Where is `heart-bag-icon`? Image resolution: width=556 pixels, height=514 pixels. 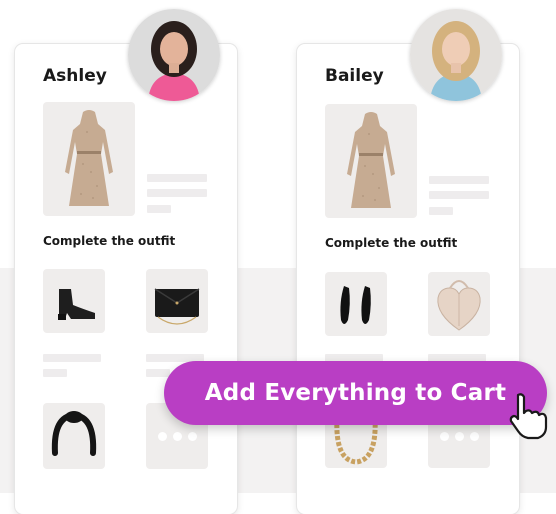 heart-bag-icon is located at coordinates (459, 305).